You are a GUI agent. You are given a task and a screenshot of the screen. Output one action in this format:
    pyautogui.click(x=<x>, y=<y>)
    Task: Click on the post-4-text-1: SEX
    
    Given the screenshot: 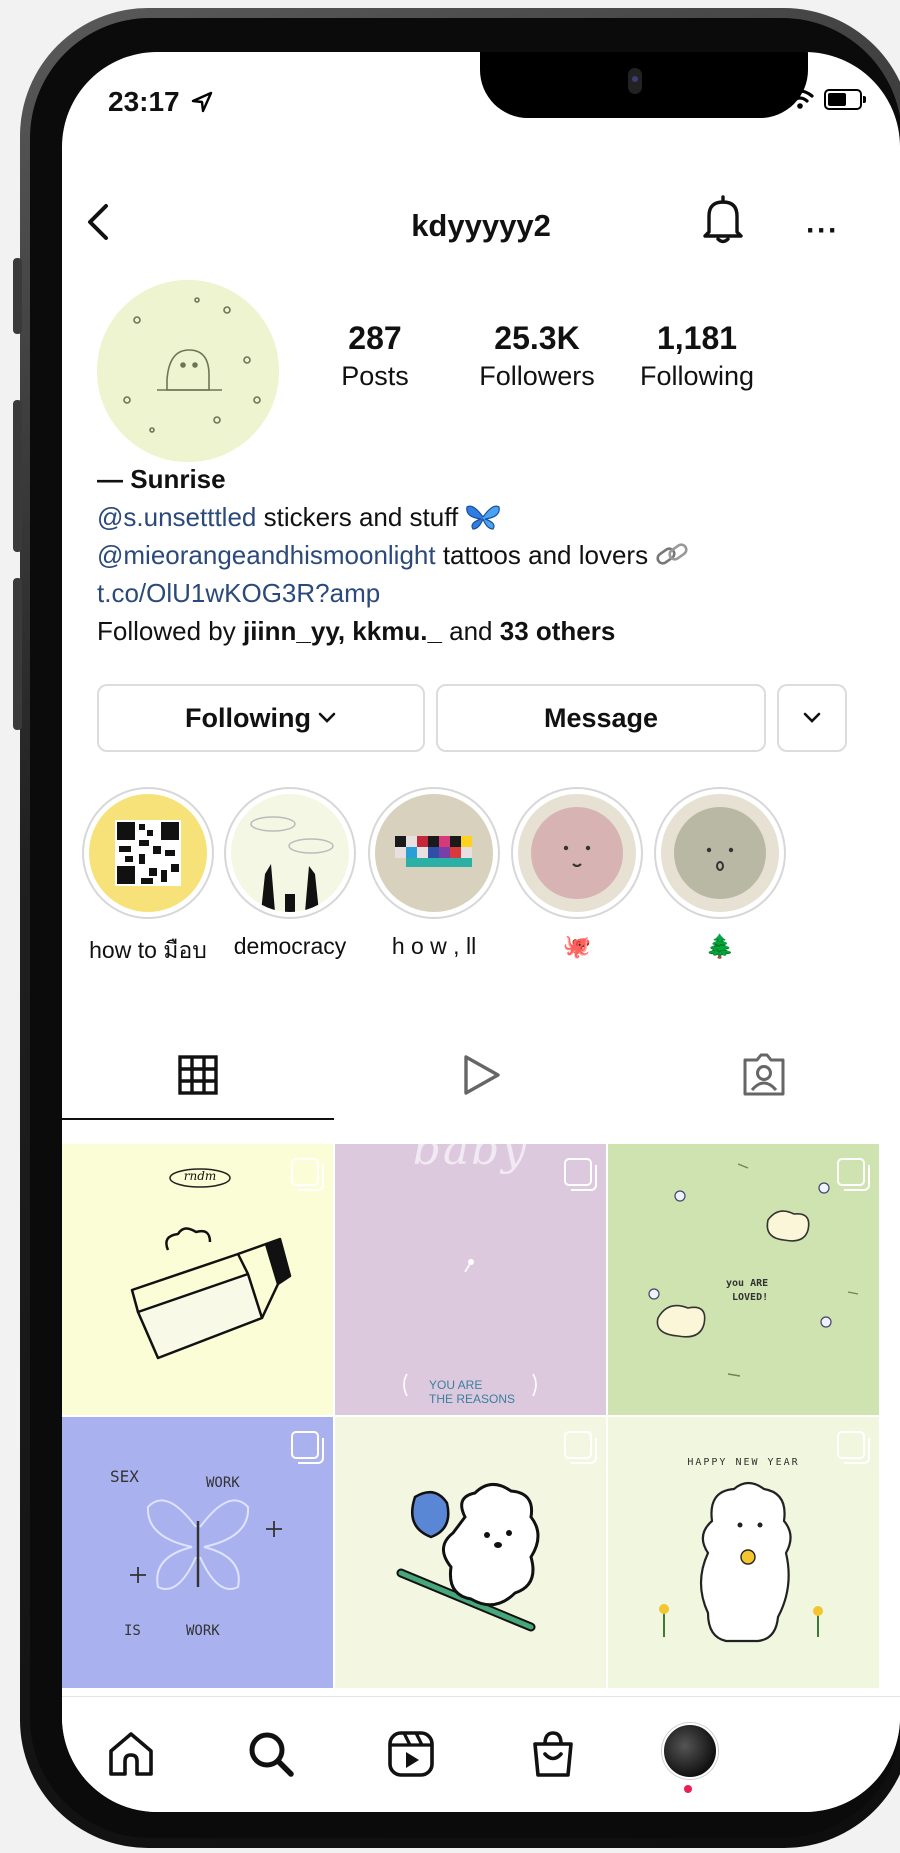 What is the action you would take?
    pyautogui.click(x=124, y=1476)
    